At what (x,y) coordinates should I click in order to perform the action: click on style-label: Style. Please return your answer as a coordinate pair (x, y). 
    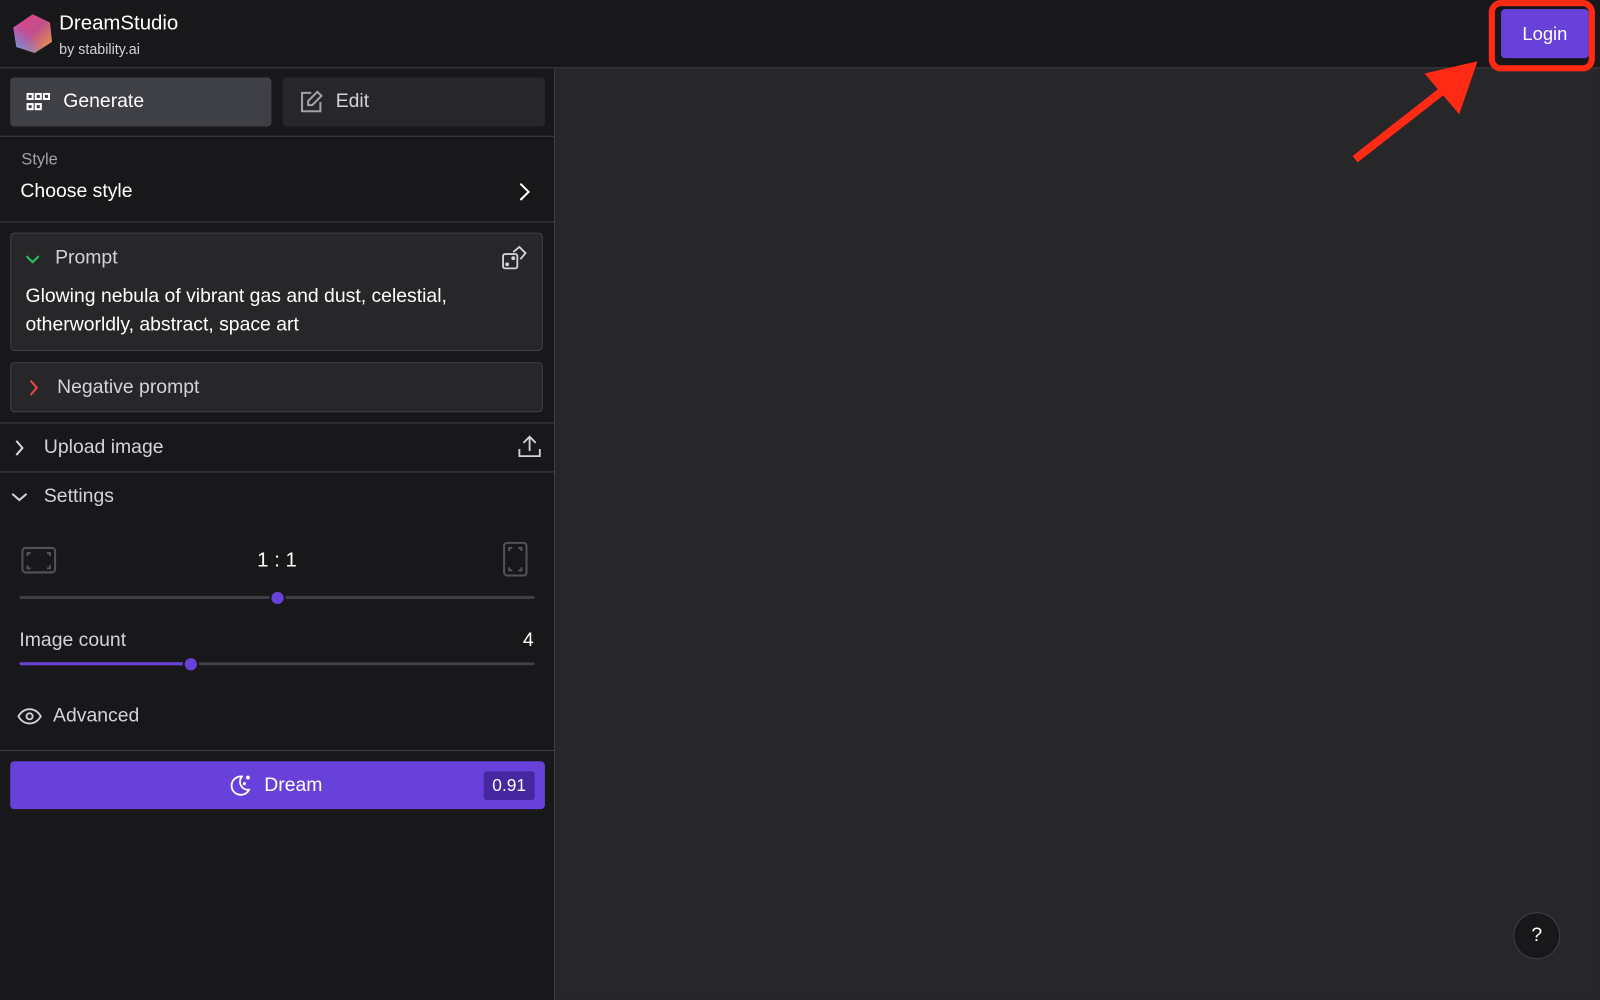
    Looking at the image, I should click on (39, 160).